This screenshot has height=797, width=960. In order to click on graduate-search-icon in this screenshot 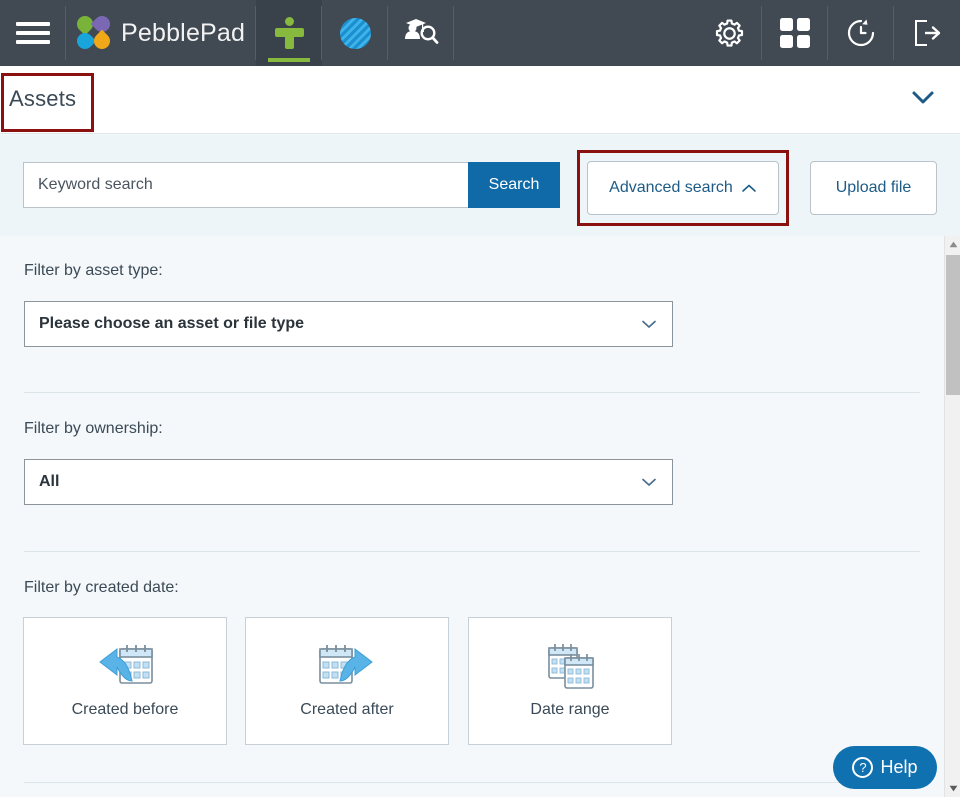, I will do `click(422, 31)`.